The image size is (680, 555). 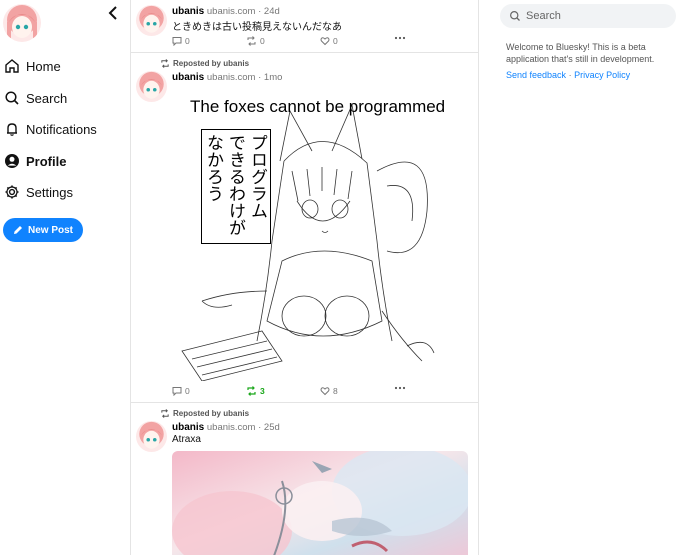 I want to click on image-vertical-caption: プログラム できるわけが なかろう, so click(x=236, y=186).